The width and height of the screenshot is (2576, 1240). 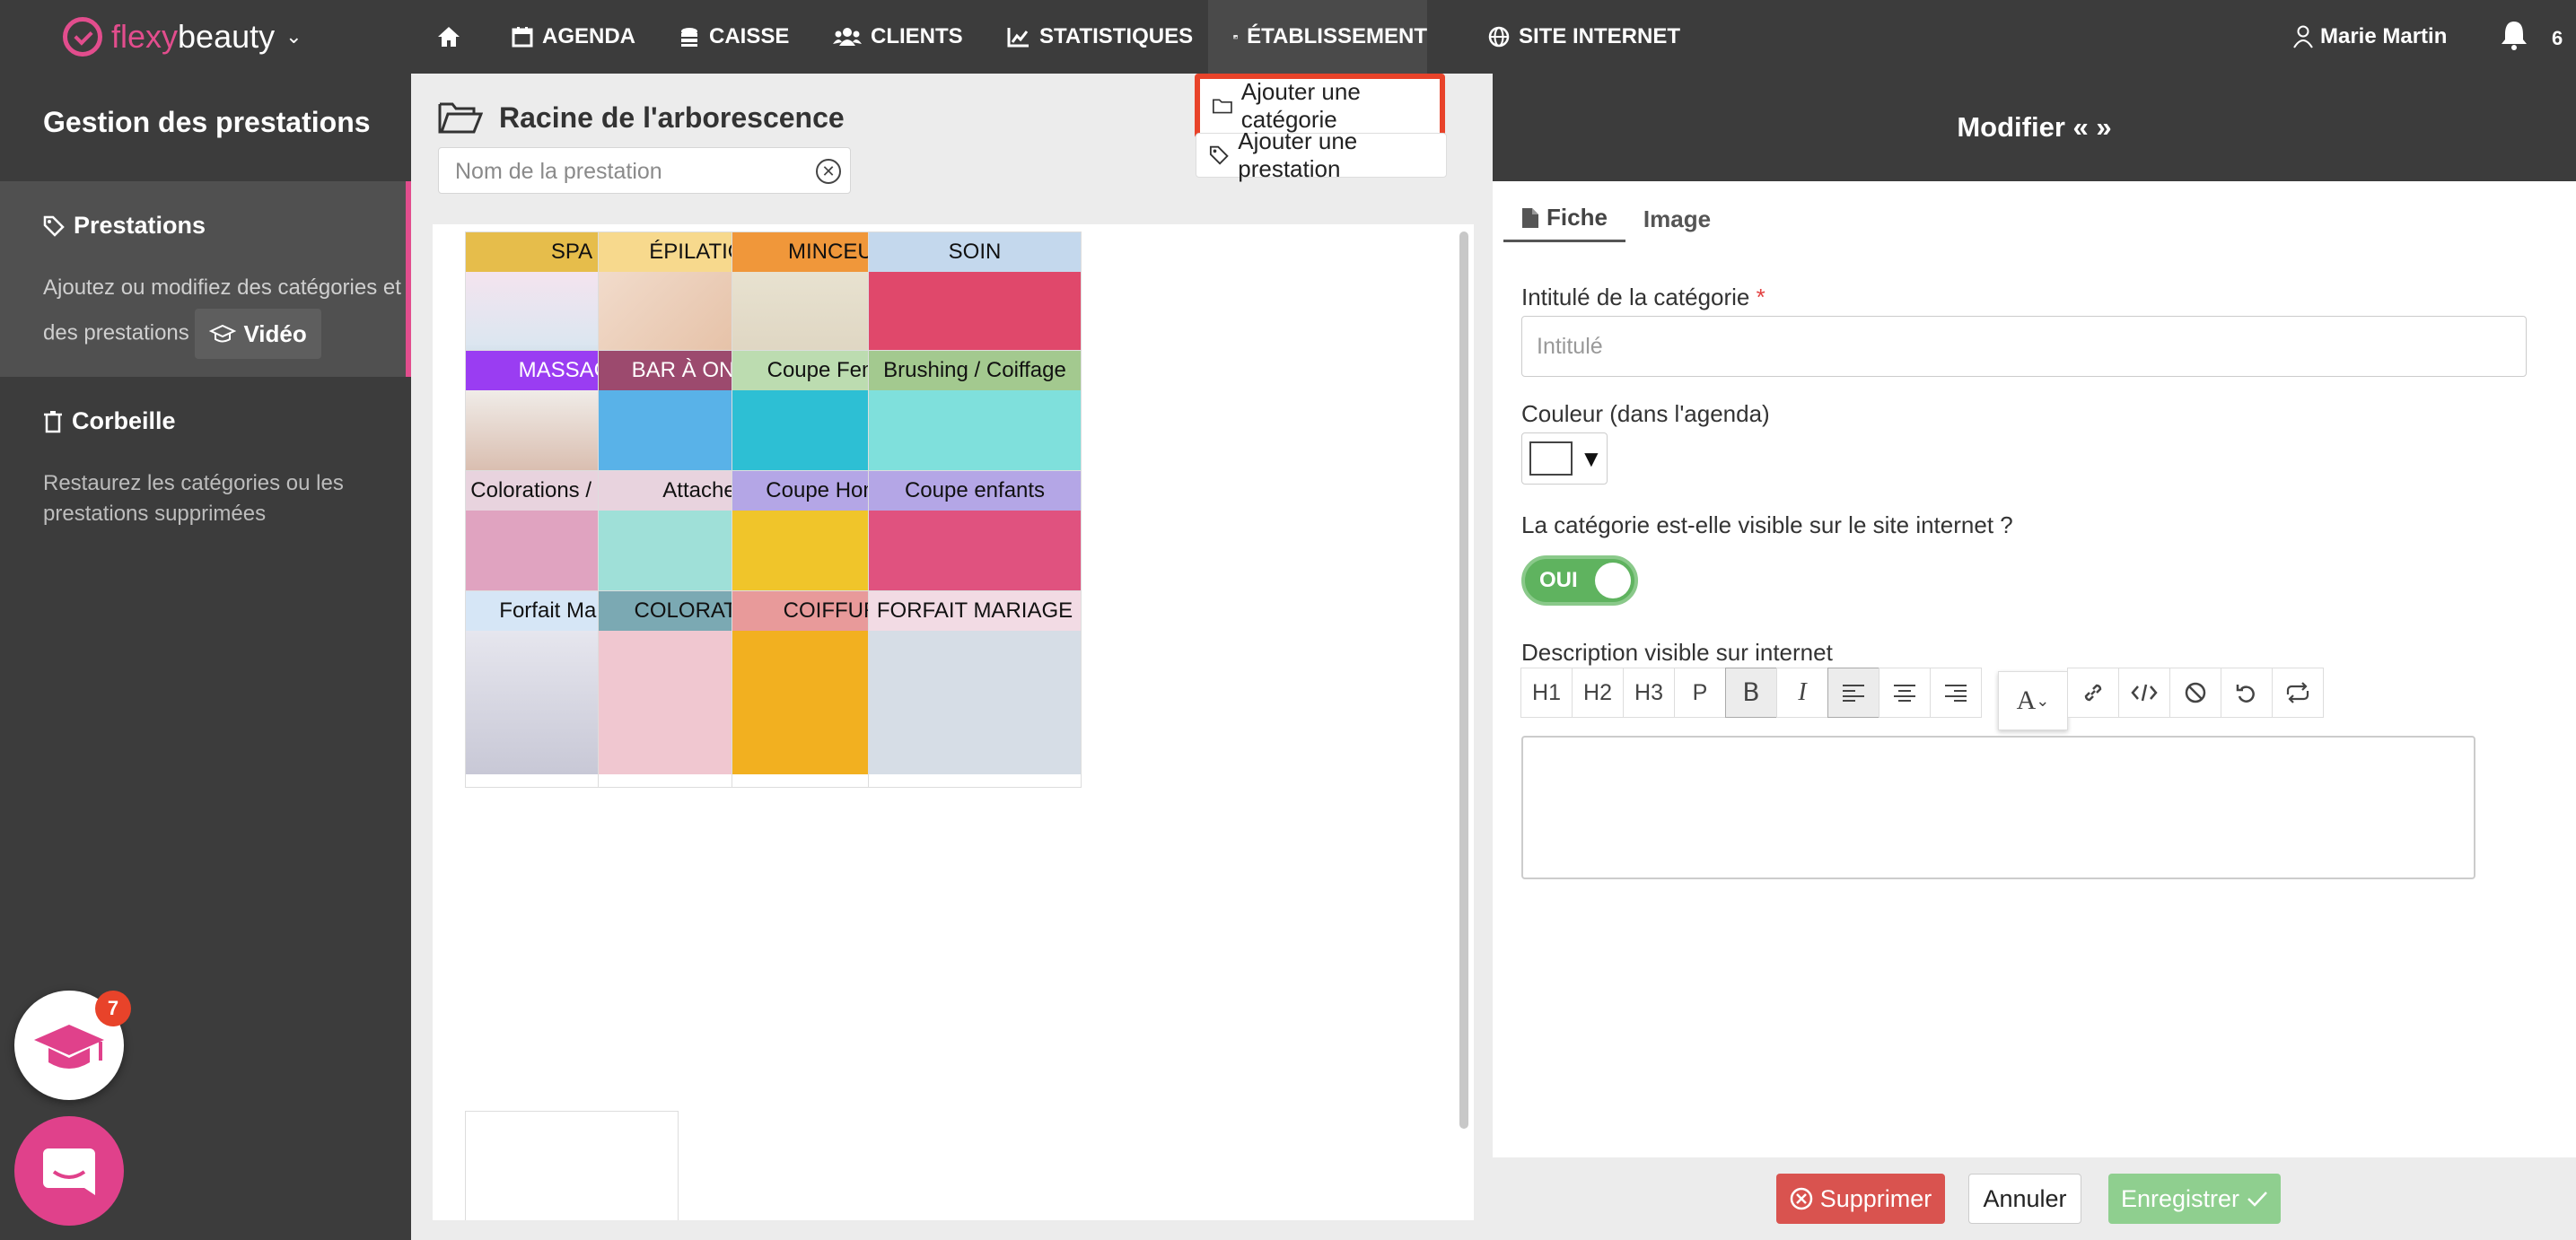 I want to click on panel-footer: Supprimer Annuler Enregistrer, so click(x=2035, y=1198).